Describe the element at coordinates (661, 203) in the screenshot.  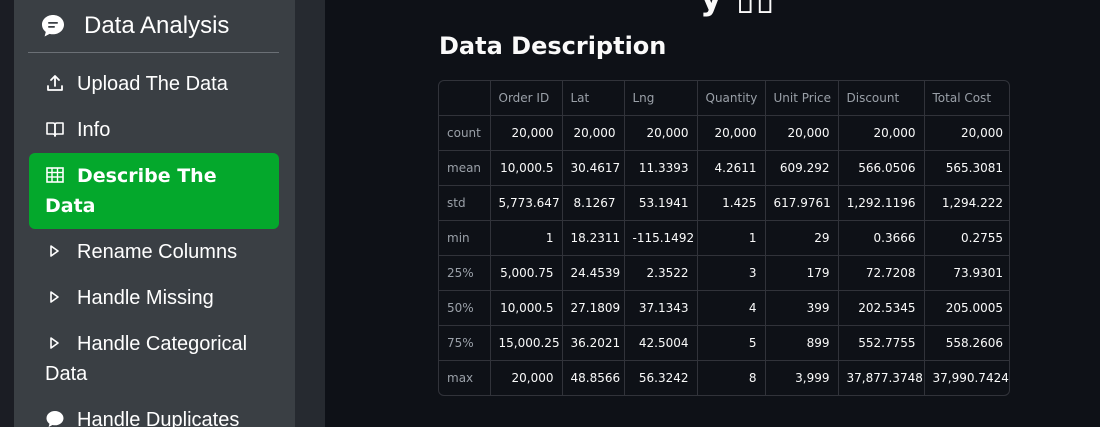
I see `table-cell: 53.1941` at that location.